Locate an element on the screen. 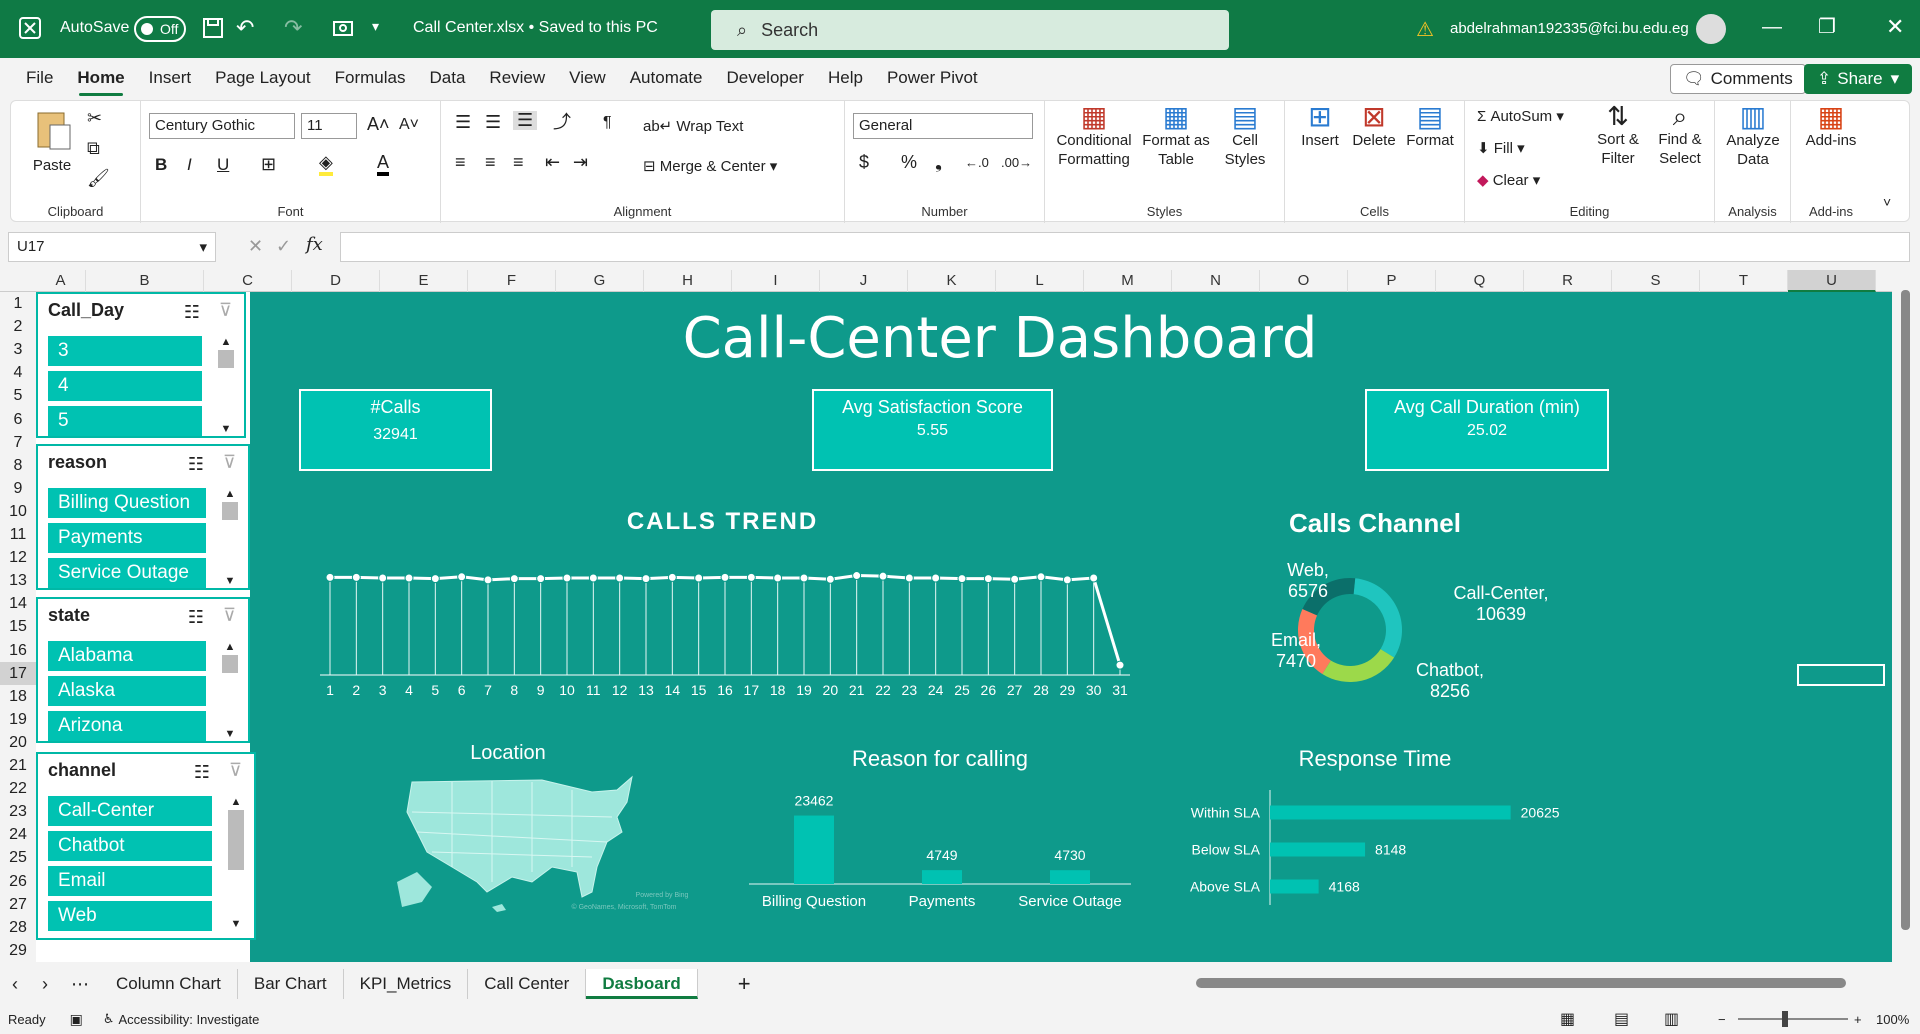 This screenshot has height=1034, width=1920. undo-icon: ↶ is located at coordinates (245, 28).